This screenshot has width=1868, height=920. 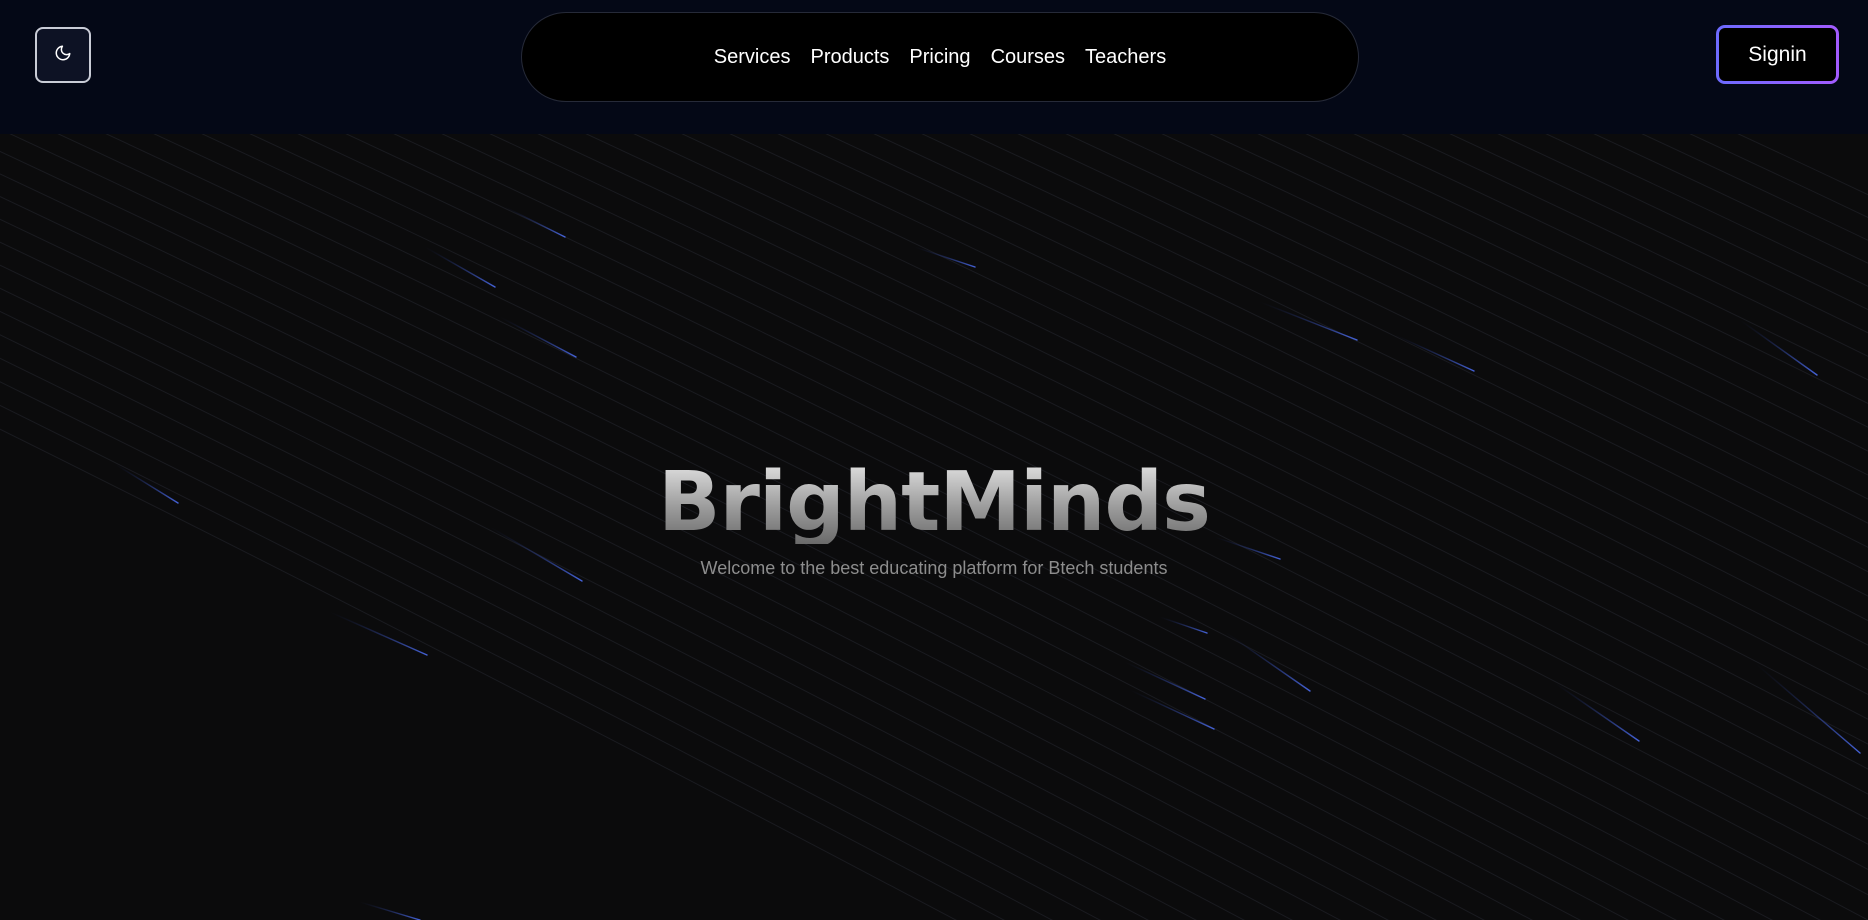 I want to click on nav-item-teachers: Teachers, so click(x=1125, y=57).